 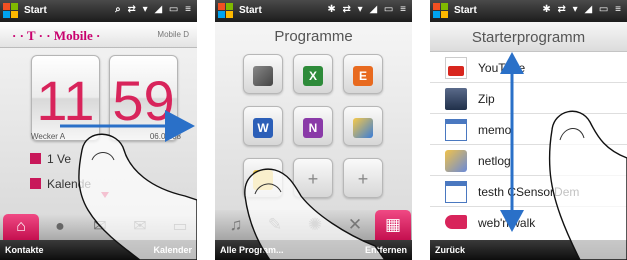 I want to click on activesync-tile, so click(x=263, y=74).